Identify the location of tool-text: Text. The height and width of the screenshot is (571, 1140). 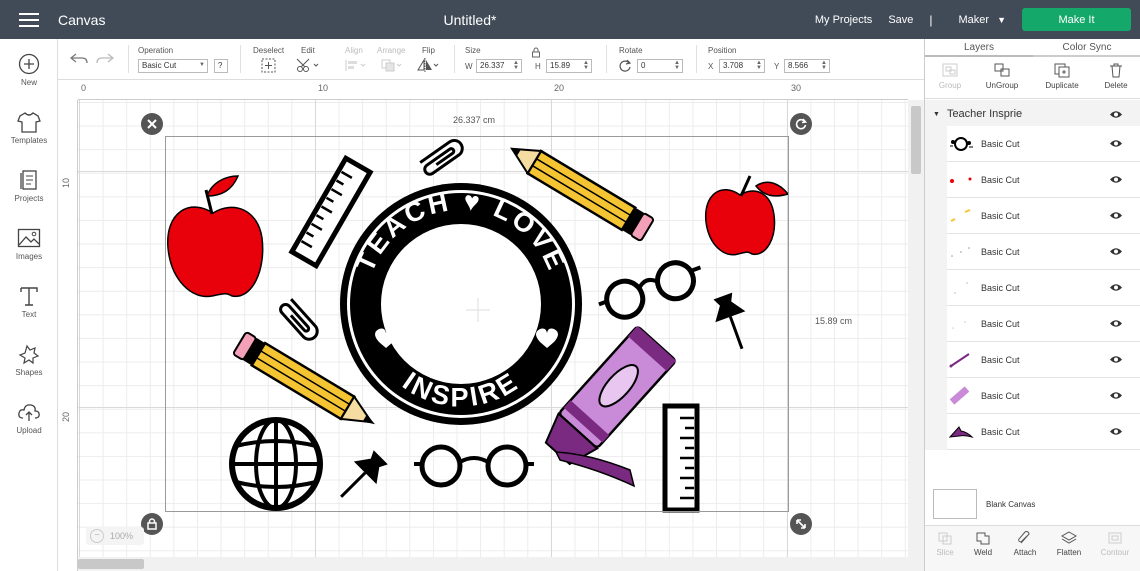
(29, 302).